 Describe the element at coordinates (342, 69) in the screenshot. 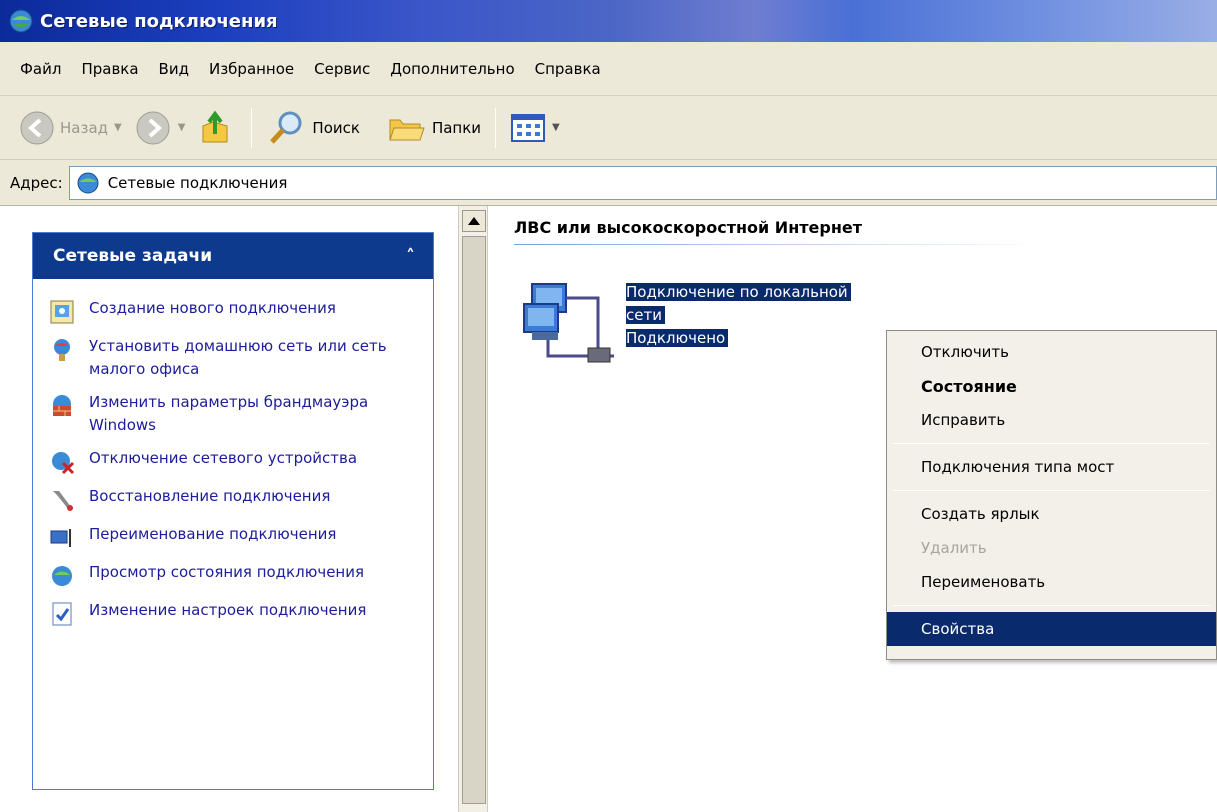

I see `menu-tools: Сервис` at that location.